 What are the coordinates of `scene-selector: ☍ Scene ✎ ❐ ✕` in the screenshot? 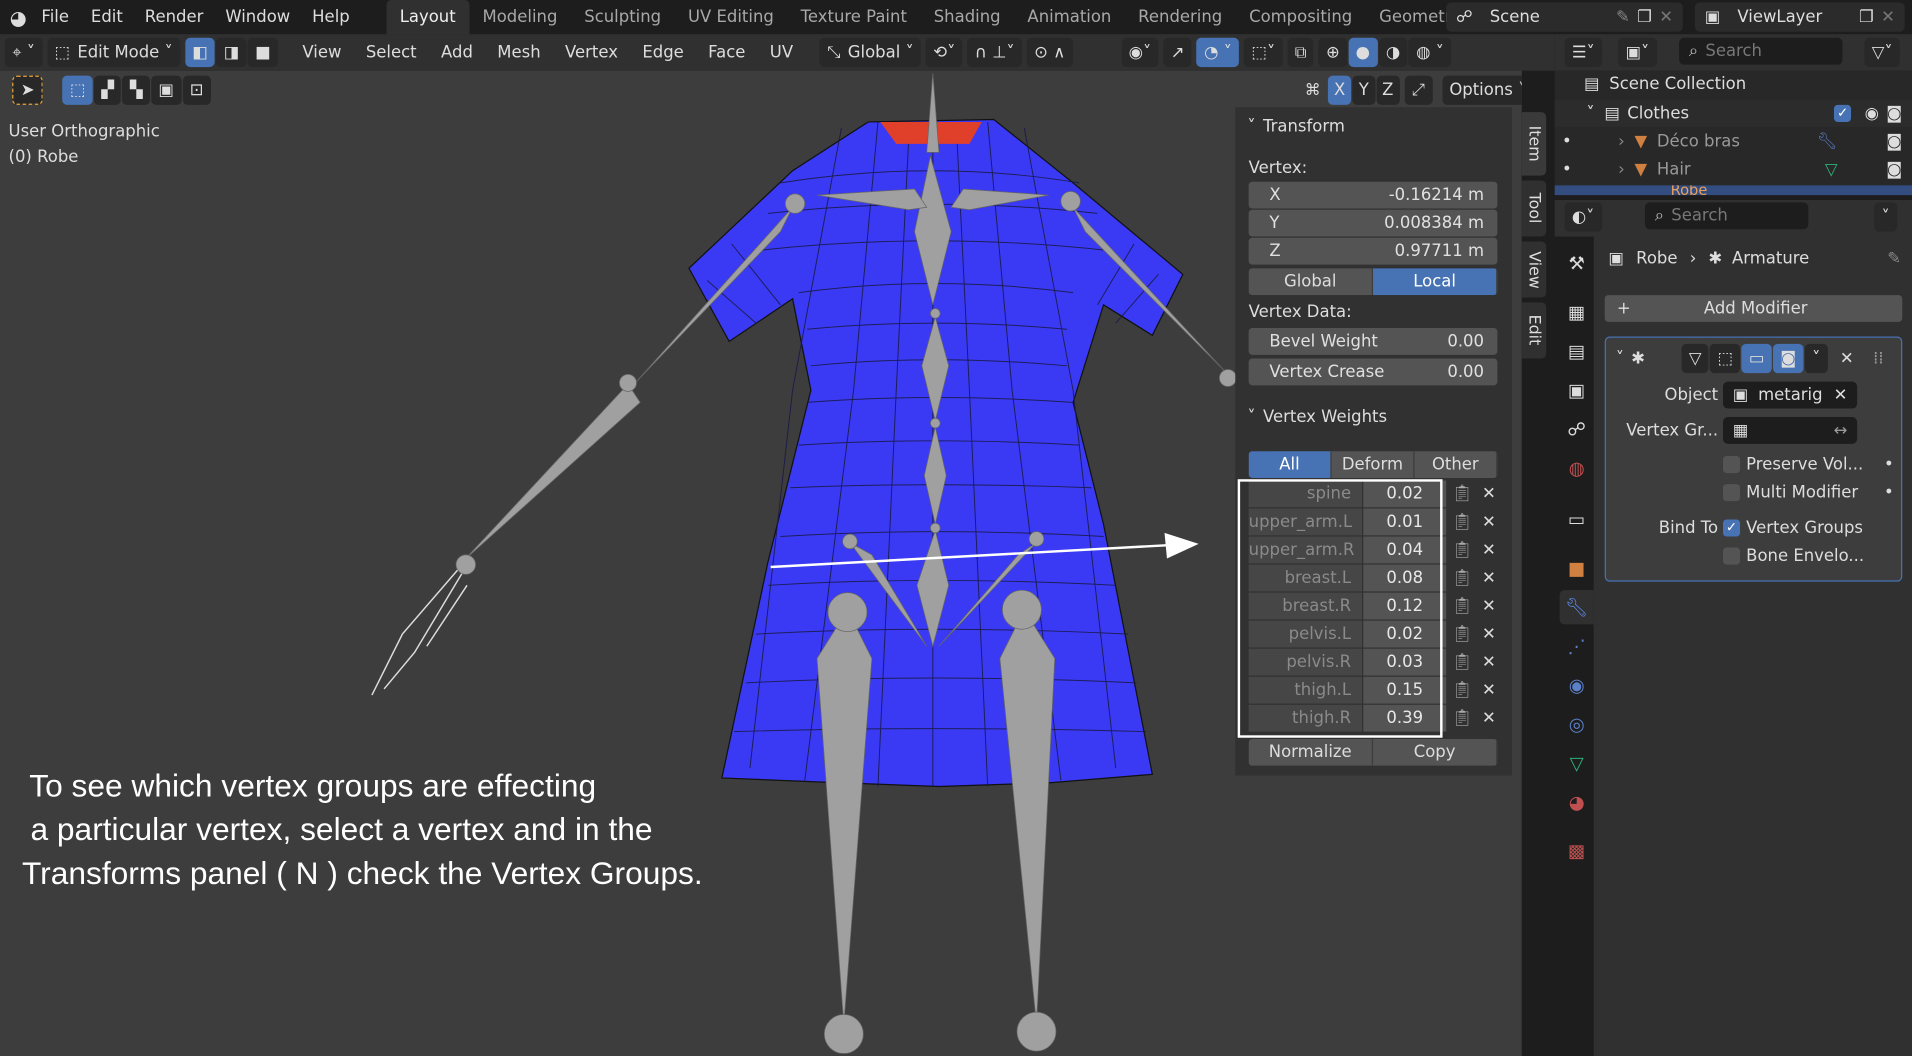 It's located at (1564, 17).